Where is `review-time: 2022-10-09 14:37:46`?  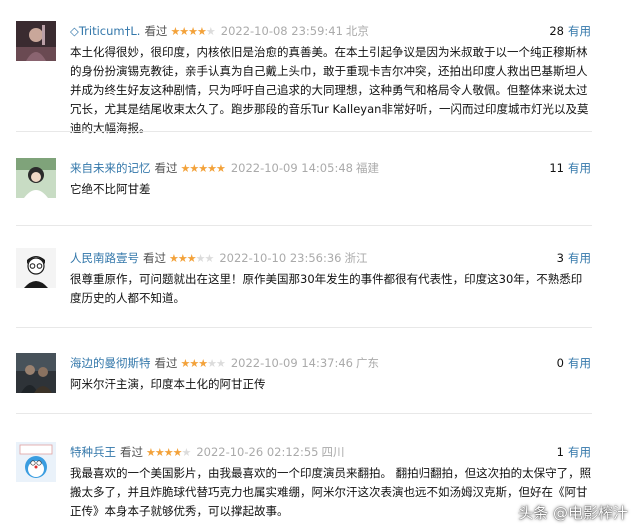
review-time: 2022-10-09 14:37:46 is located at coordinates (291, 363).